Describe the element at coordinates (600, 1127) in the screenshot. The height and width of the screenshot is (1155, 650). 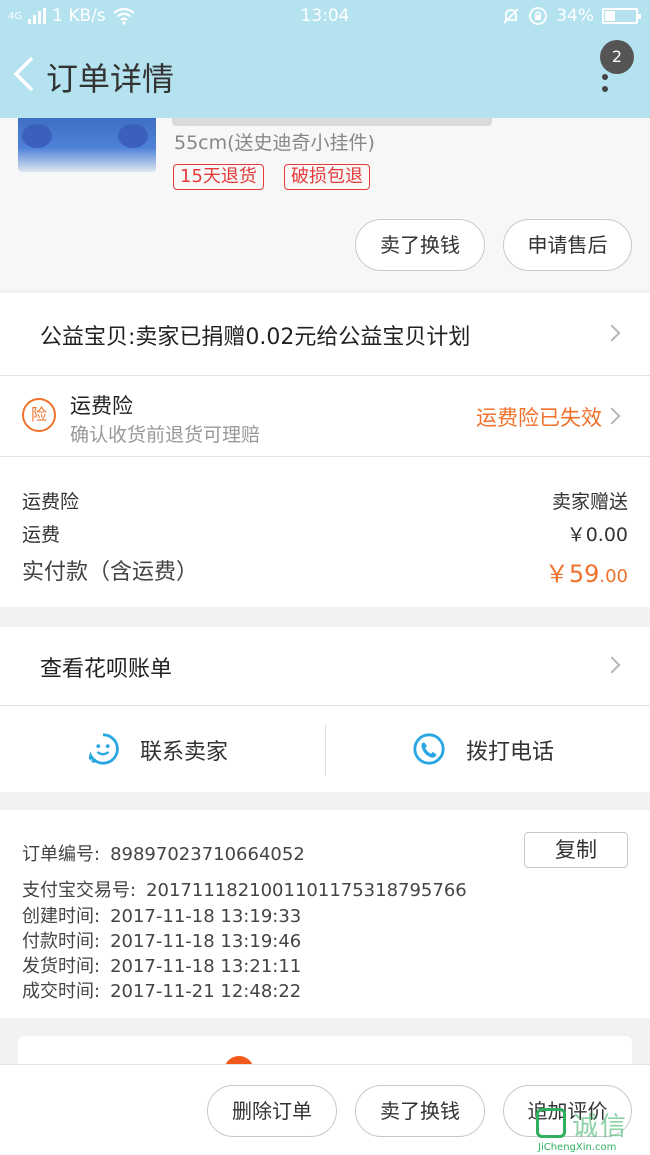
I see `watermark-text: 诚信` at that location.